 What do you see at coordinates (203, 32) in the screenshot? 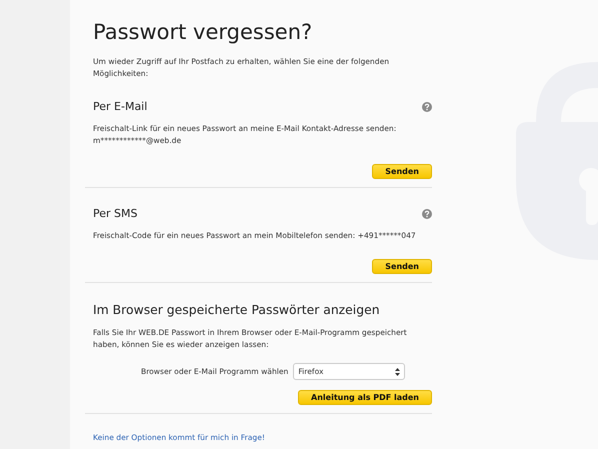
I see `page-title: Passwort vergessen?` at bounding box center [203, 32].